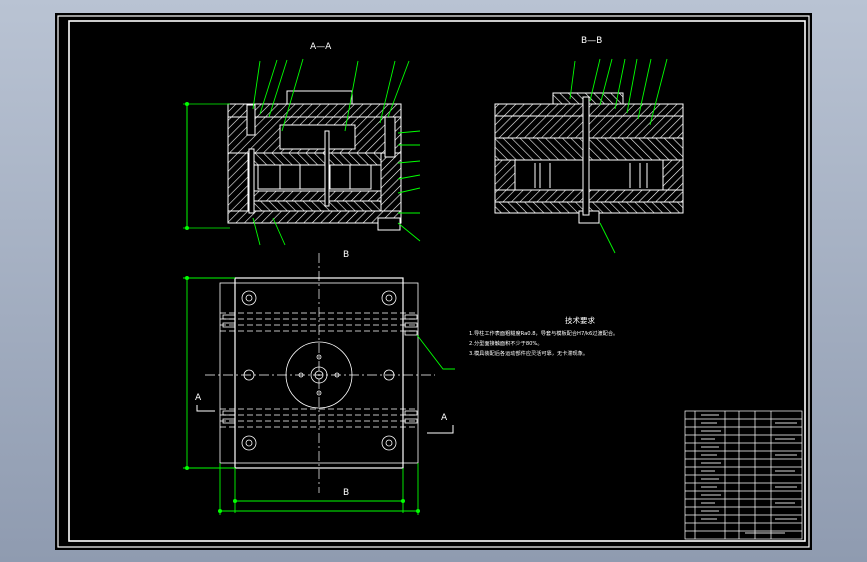  I want to click on cut-marker-b-bottom: B, so click(346, 493).